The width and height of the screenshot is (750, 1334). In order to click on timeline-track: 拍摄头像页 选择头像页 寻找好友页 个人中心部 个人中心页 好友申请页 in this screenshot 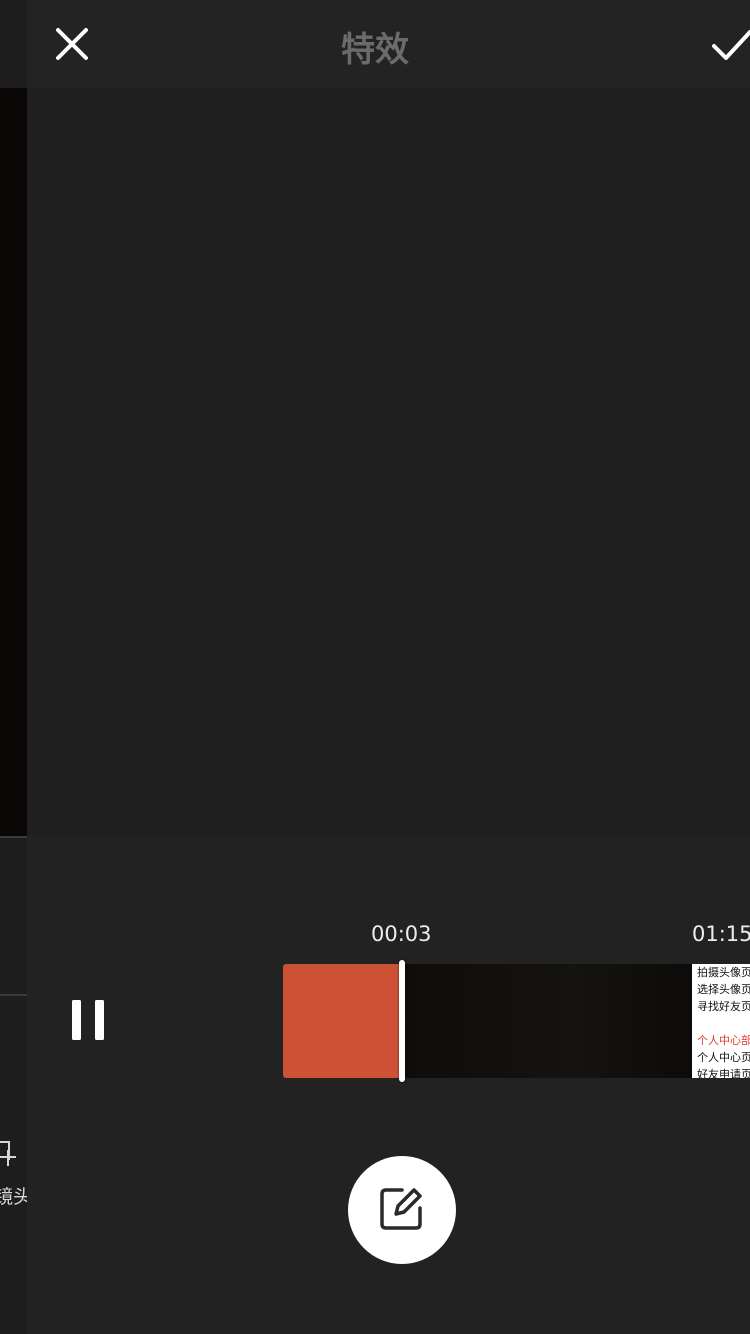, I will do `click(516, 1021)`.